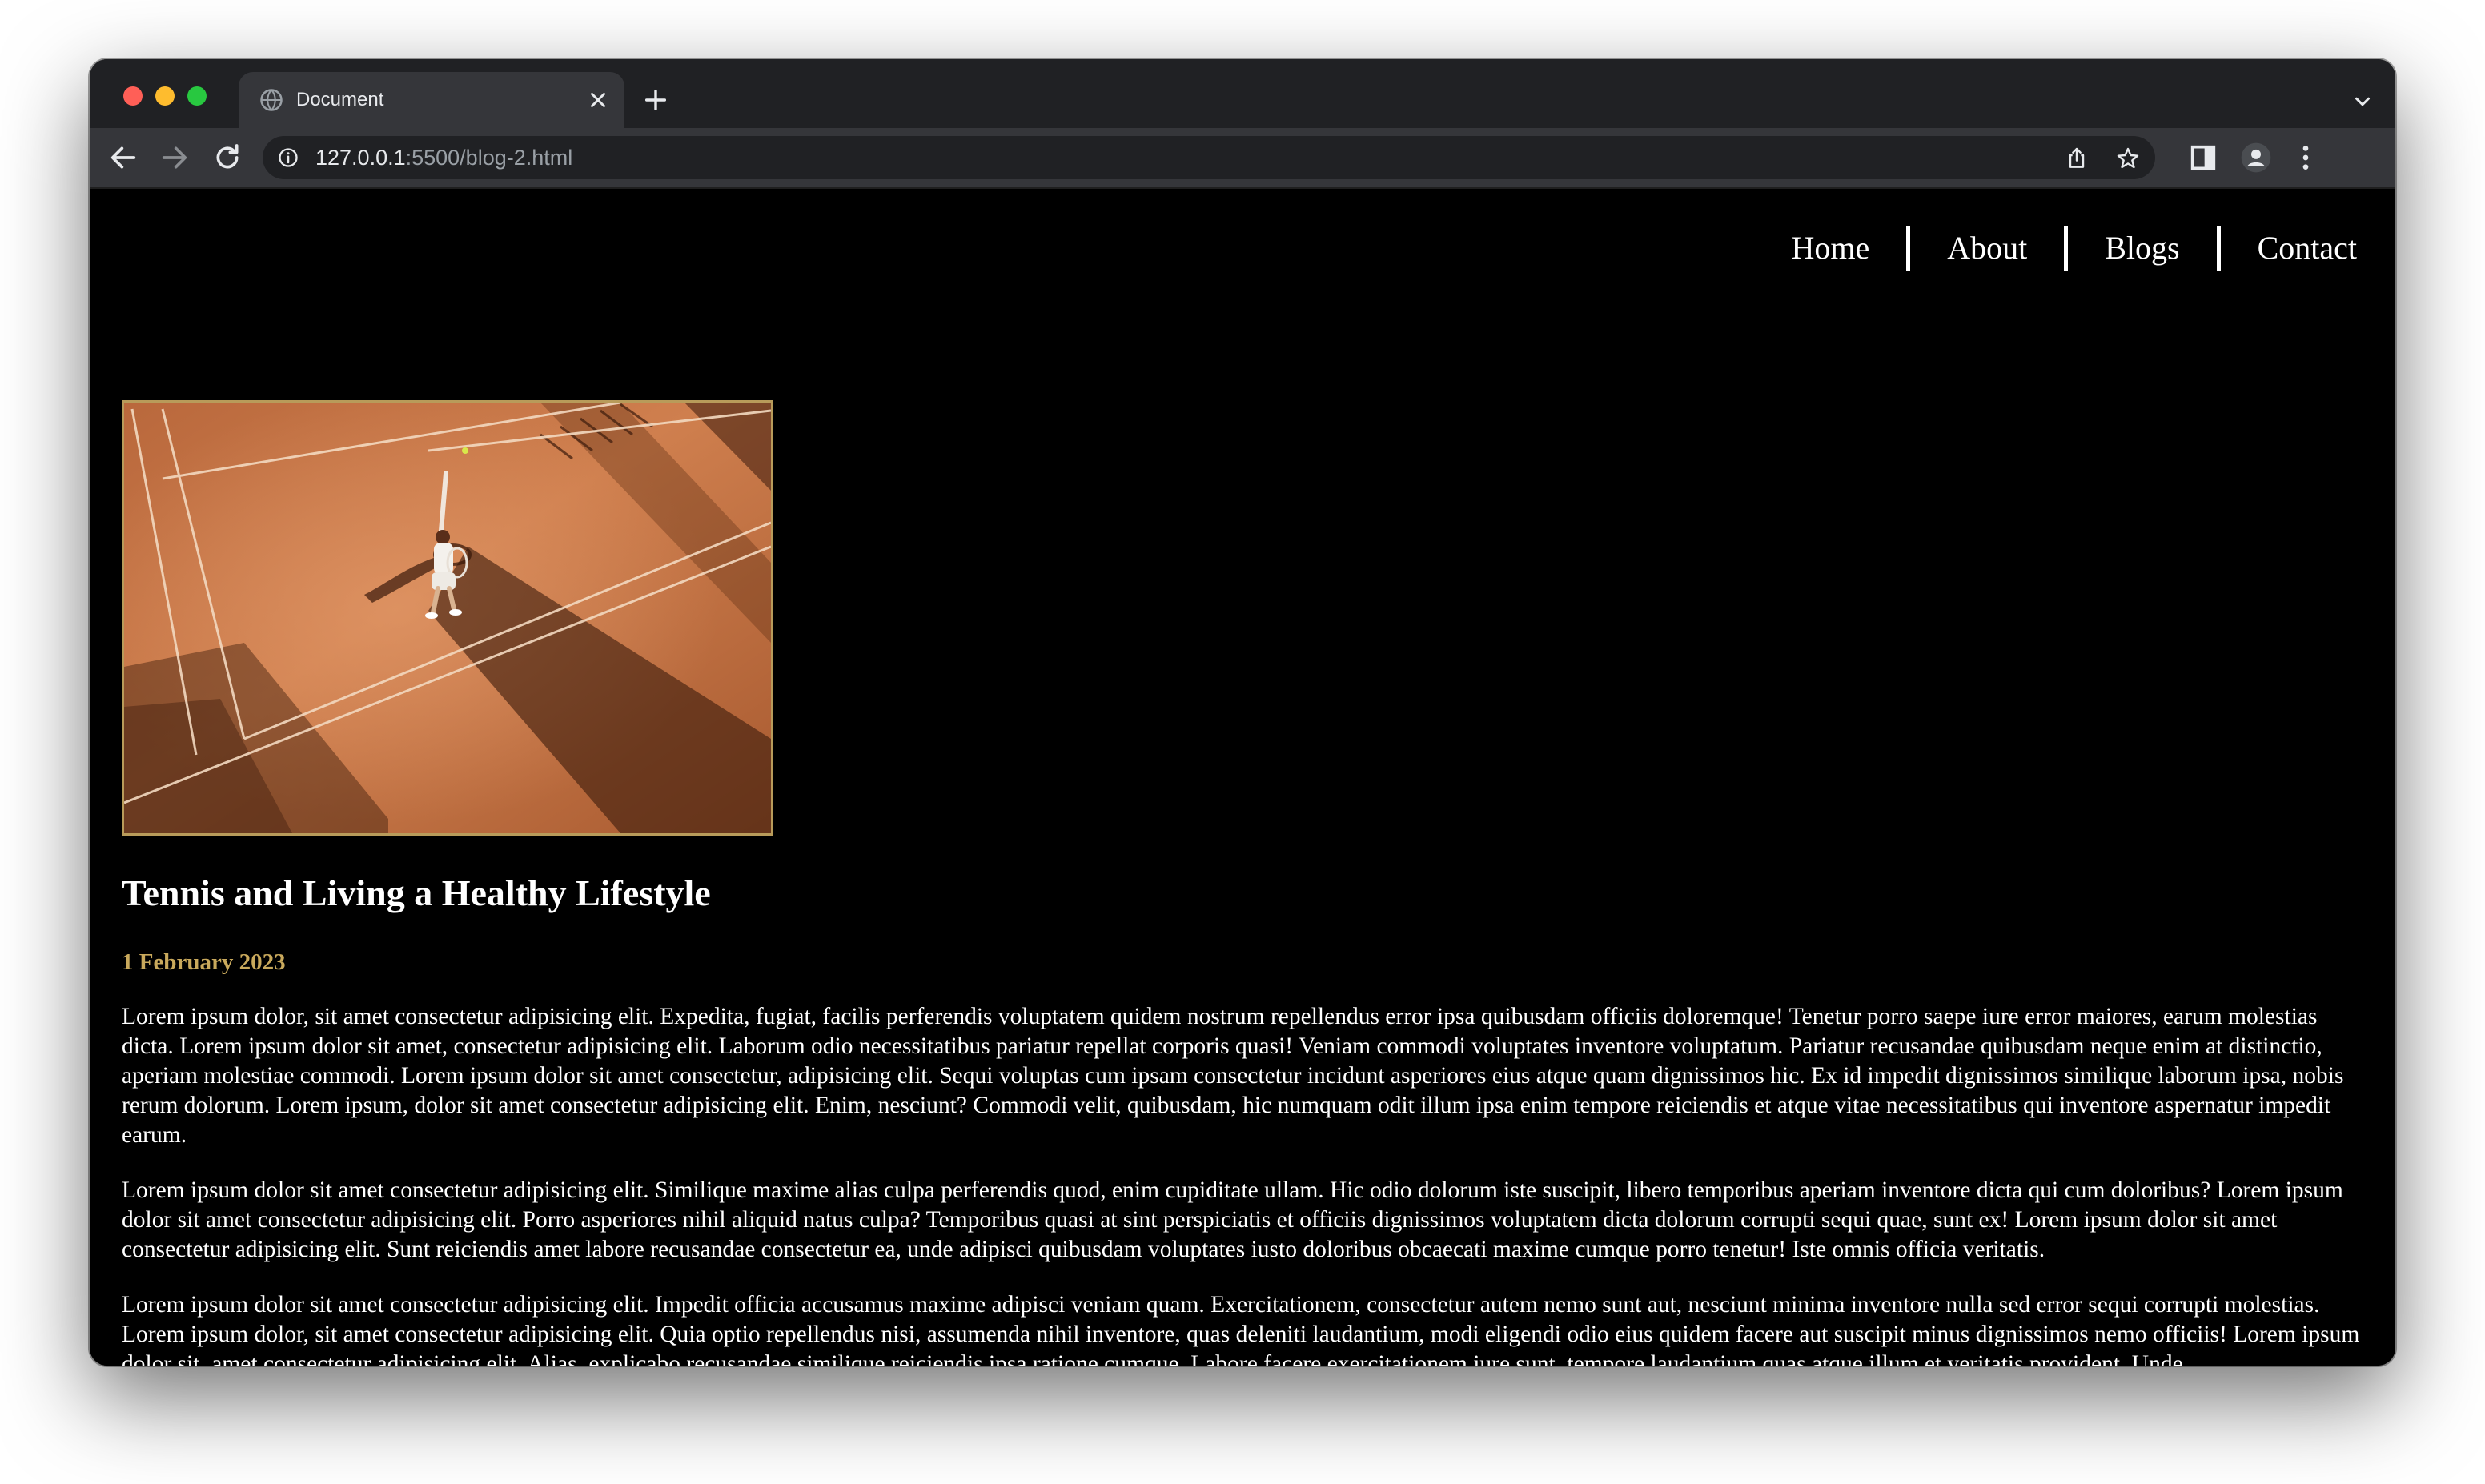  Describe the element at coordinates (288, 157) in the screenshot. I see `info-icon` at that location.